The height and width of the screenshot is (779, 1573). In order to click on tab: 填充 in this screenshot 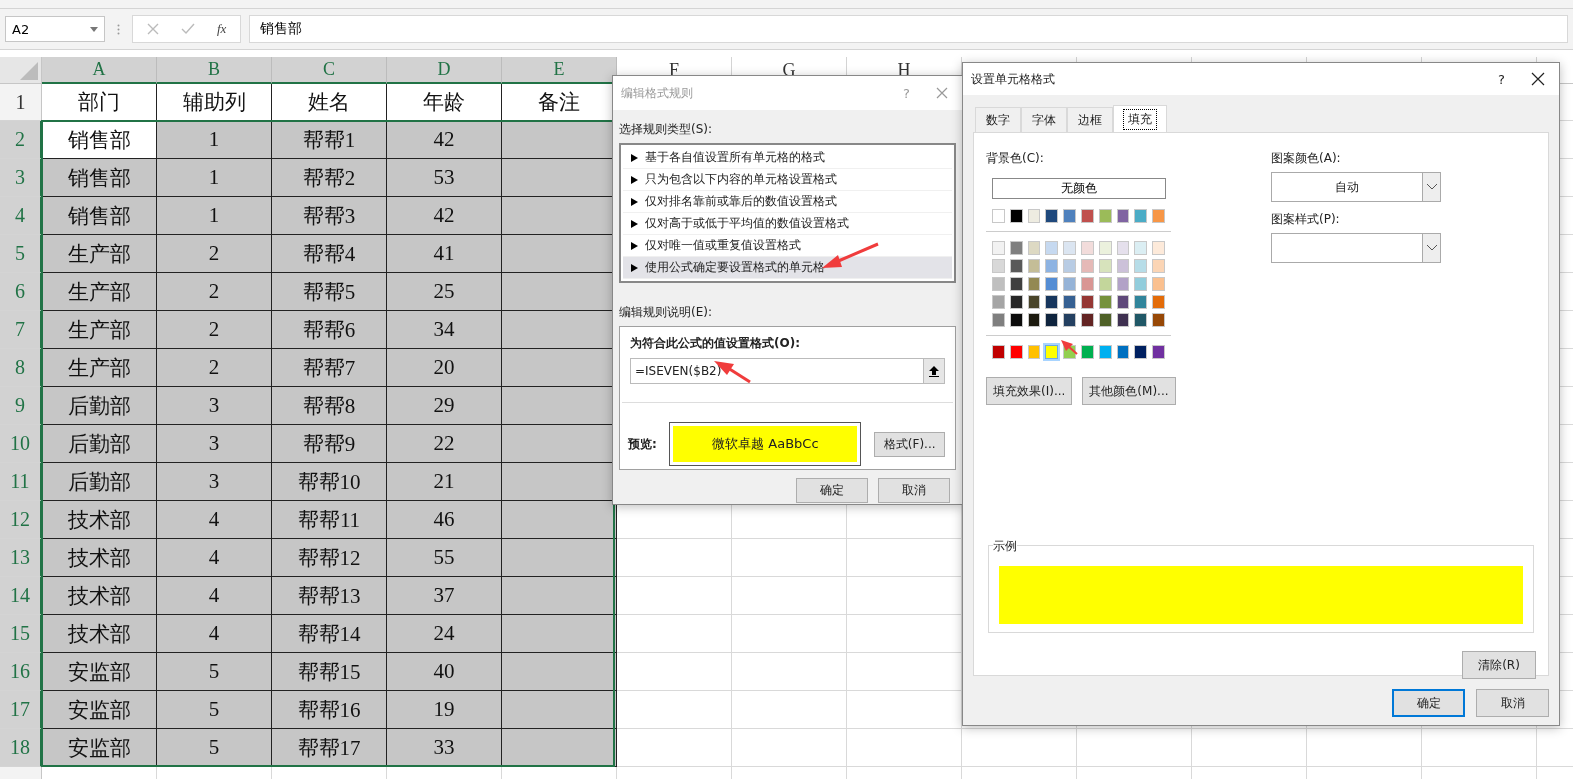, I will do `click(1140, 118)`.